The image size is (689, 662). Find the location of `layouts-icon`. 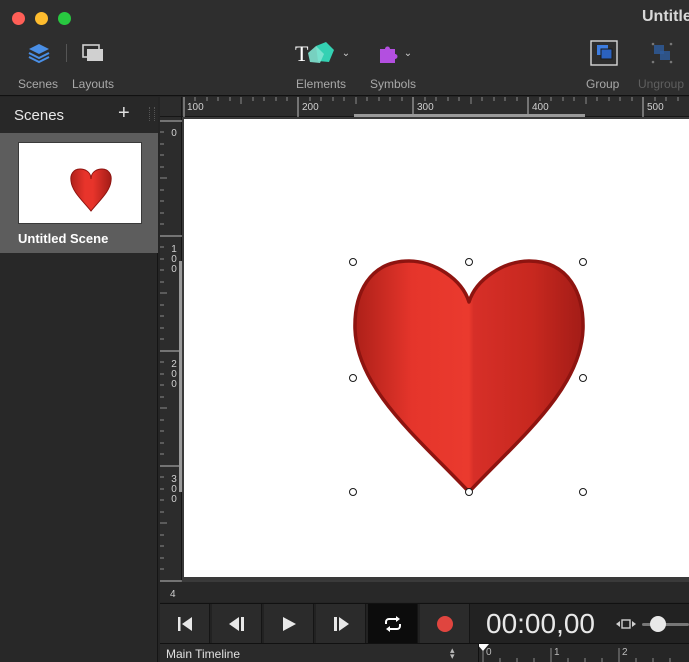

layouts-icon is located at coordinates (92, 52).